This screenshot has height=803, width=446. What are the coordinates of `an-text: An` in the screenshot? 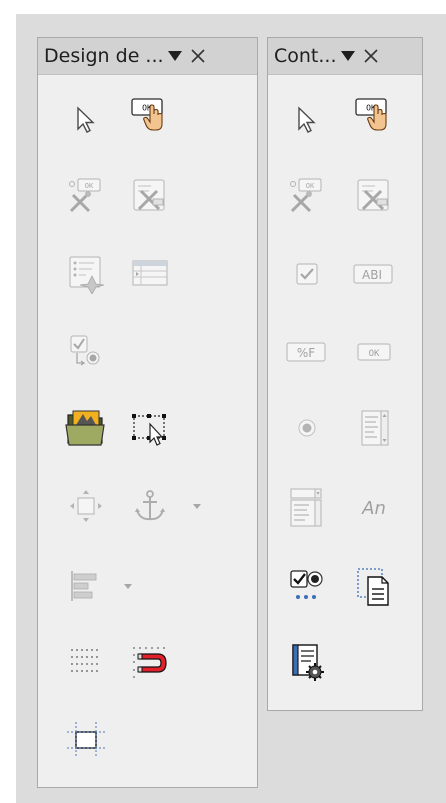 It's located at (373, 508).